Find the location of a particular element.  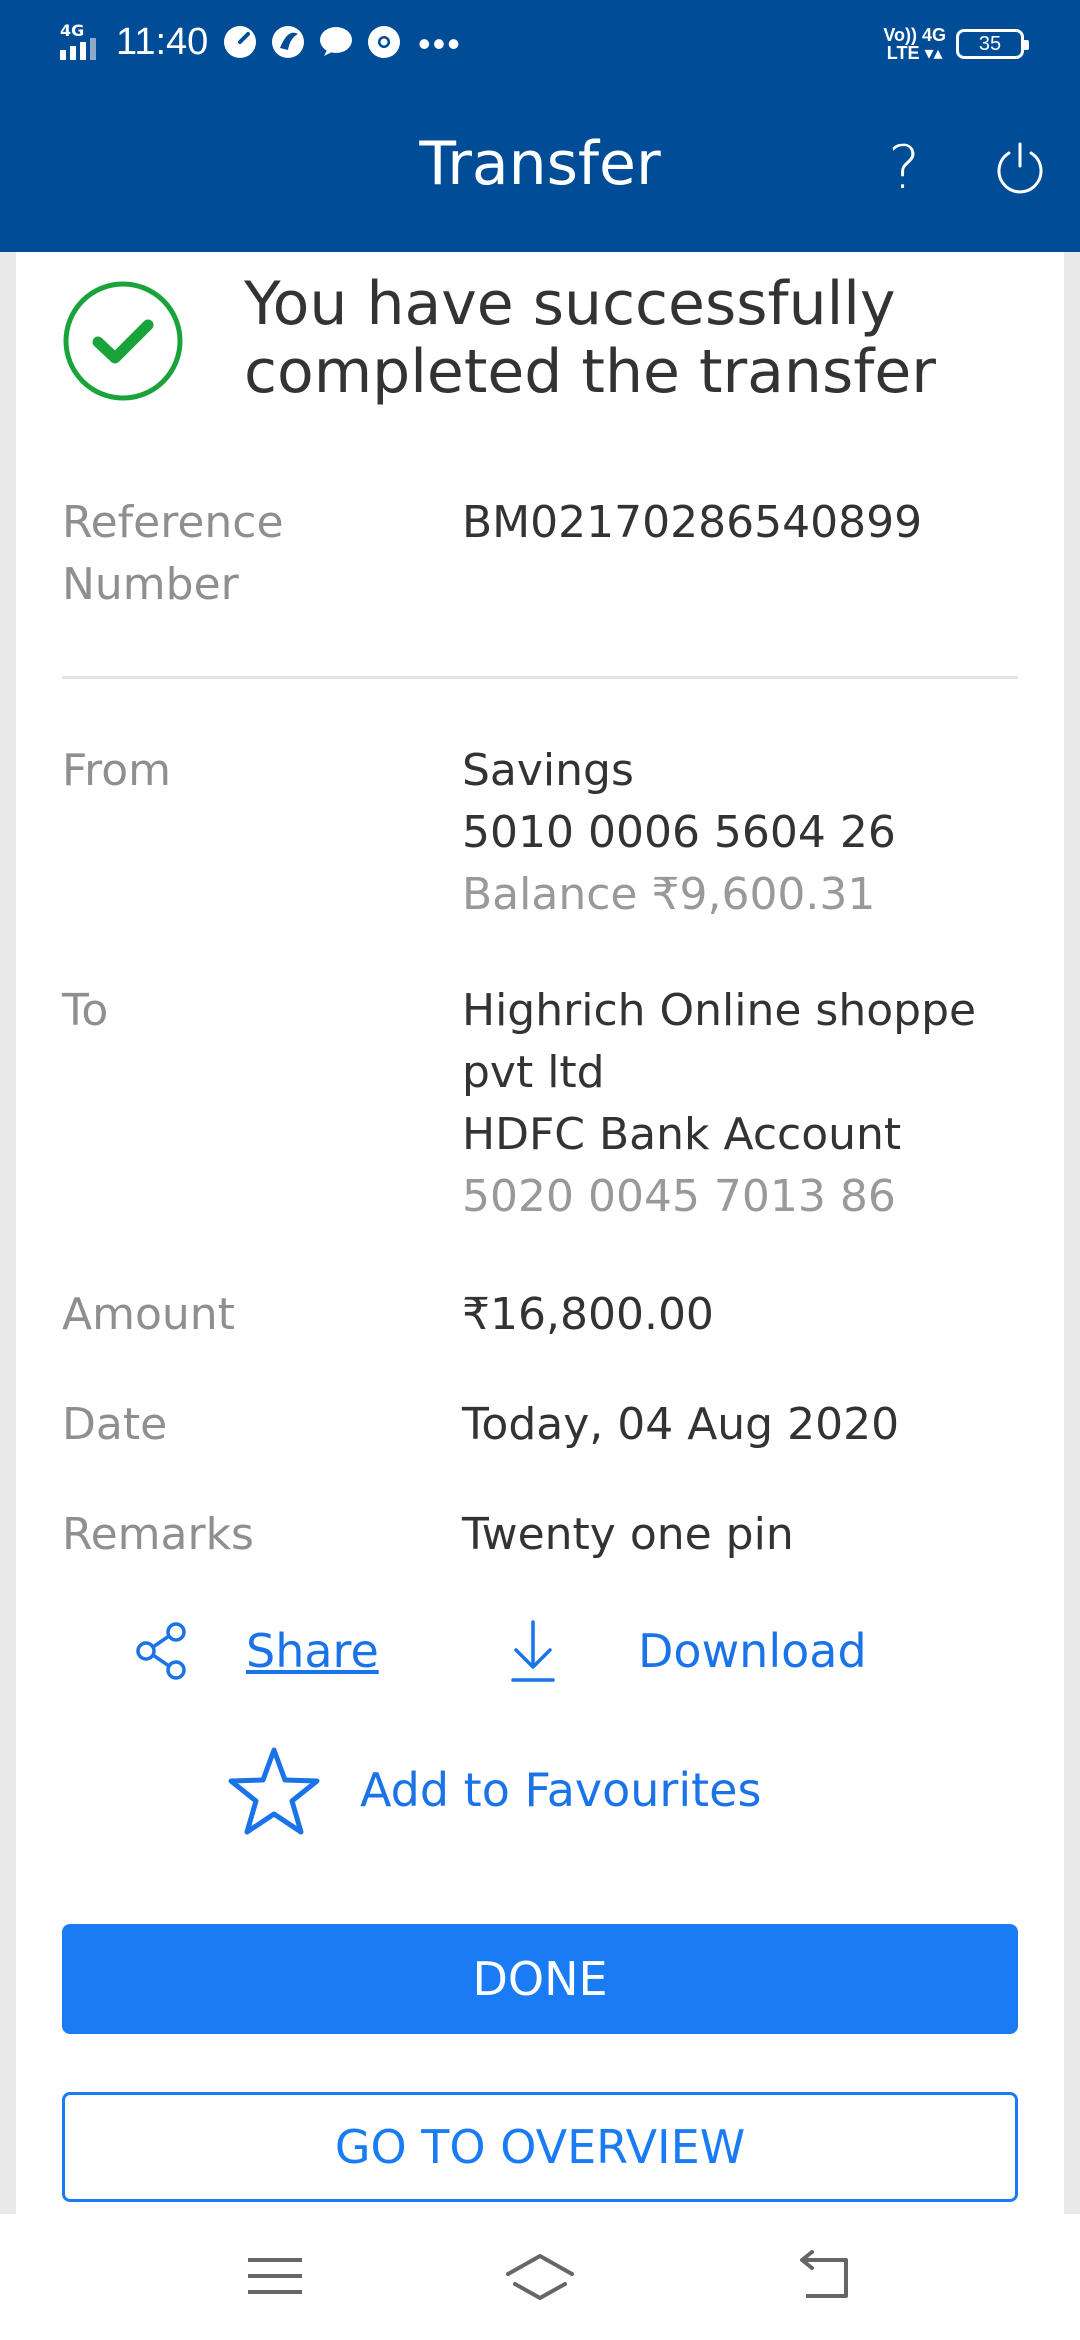

from-account-type: Savings is located at coordinates (548, 770).